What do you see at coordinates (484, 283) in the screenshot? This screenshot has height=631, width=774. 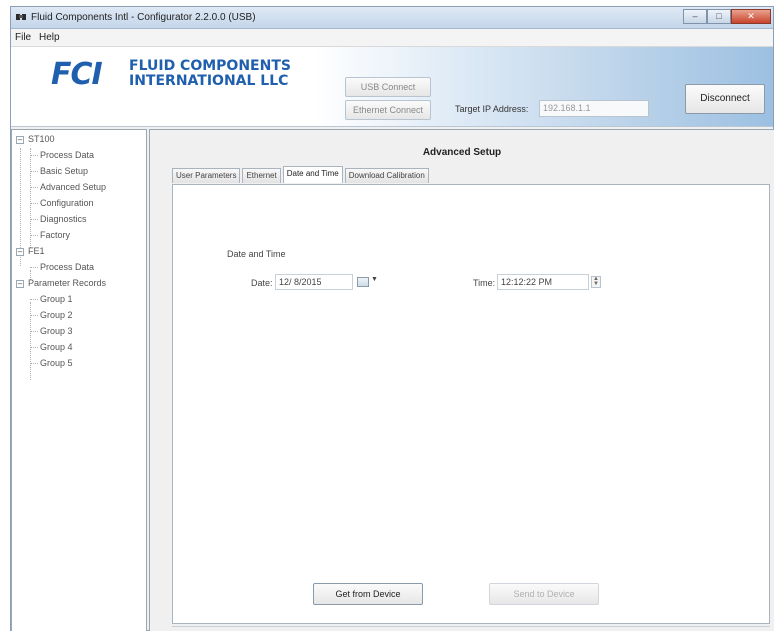 I see `time-label: Time:` at bounding box center [484, 283].